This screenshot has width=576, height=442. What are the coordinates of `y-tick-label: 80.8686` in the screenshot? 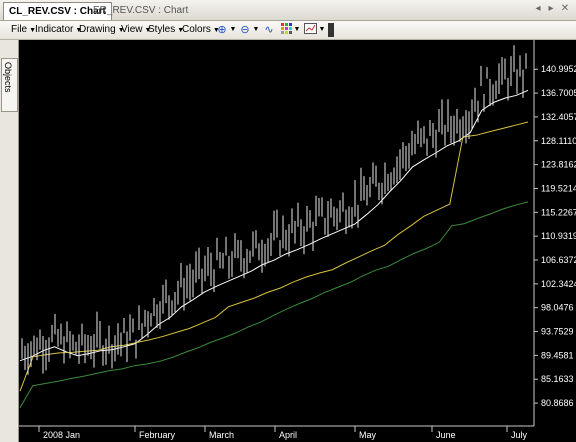 It's located at (557, 403).